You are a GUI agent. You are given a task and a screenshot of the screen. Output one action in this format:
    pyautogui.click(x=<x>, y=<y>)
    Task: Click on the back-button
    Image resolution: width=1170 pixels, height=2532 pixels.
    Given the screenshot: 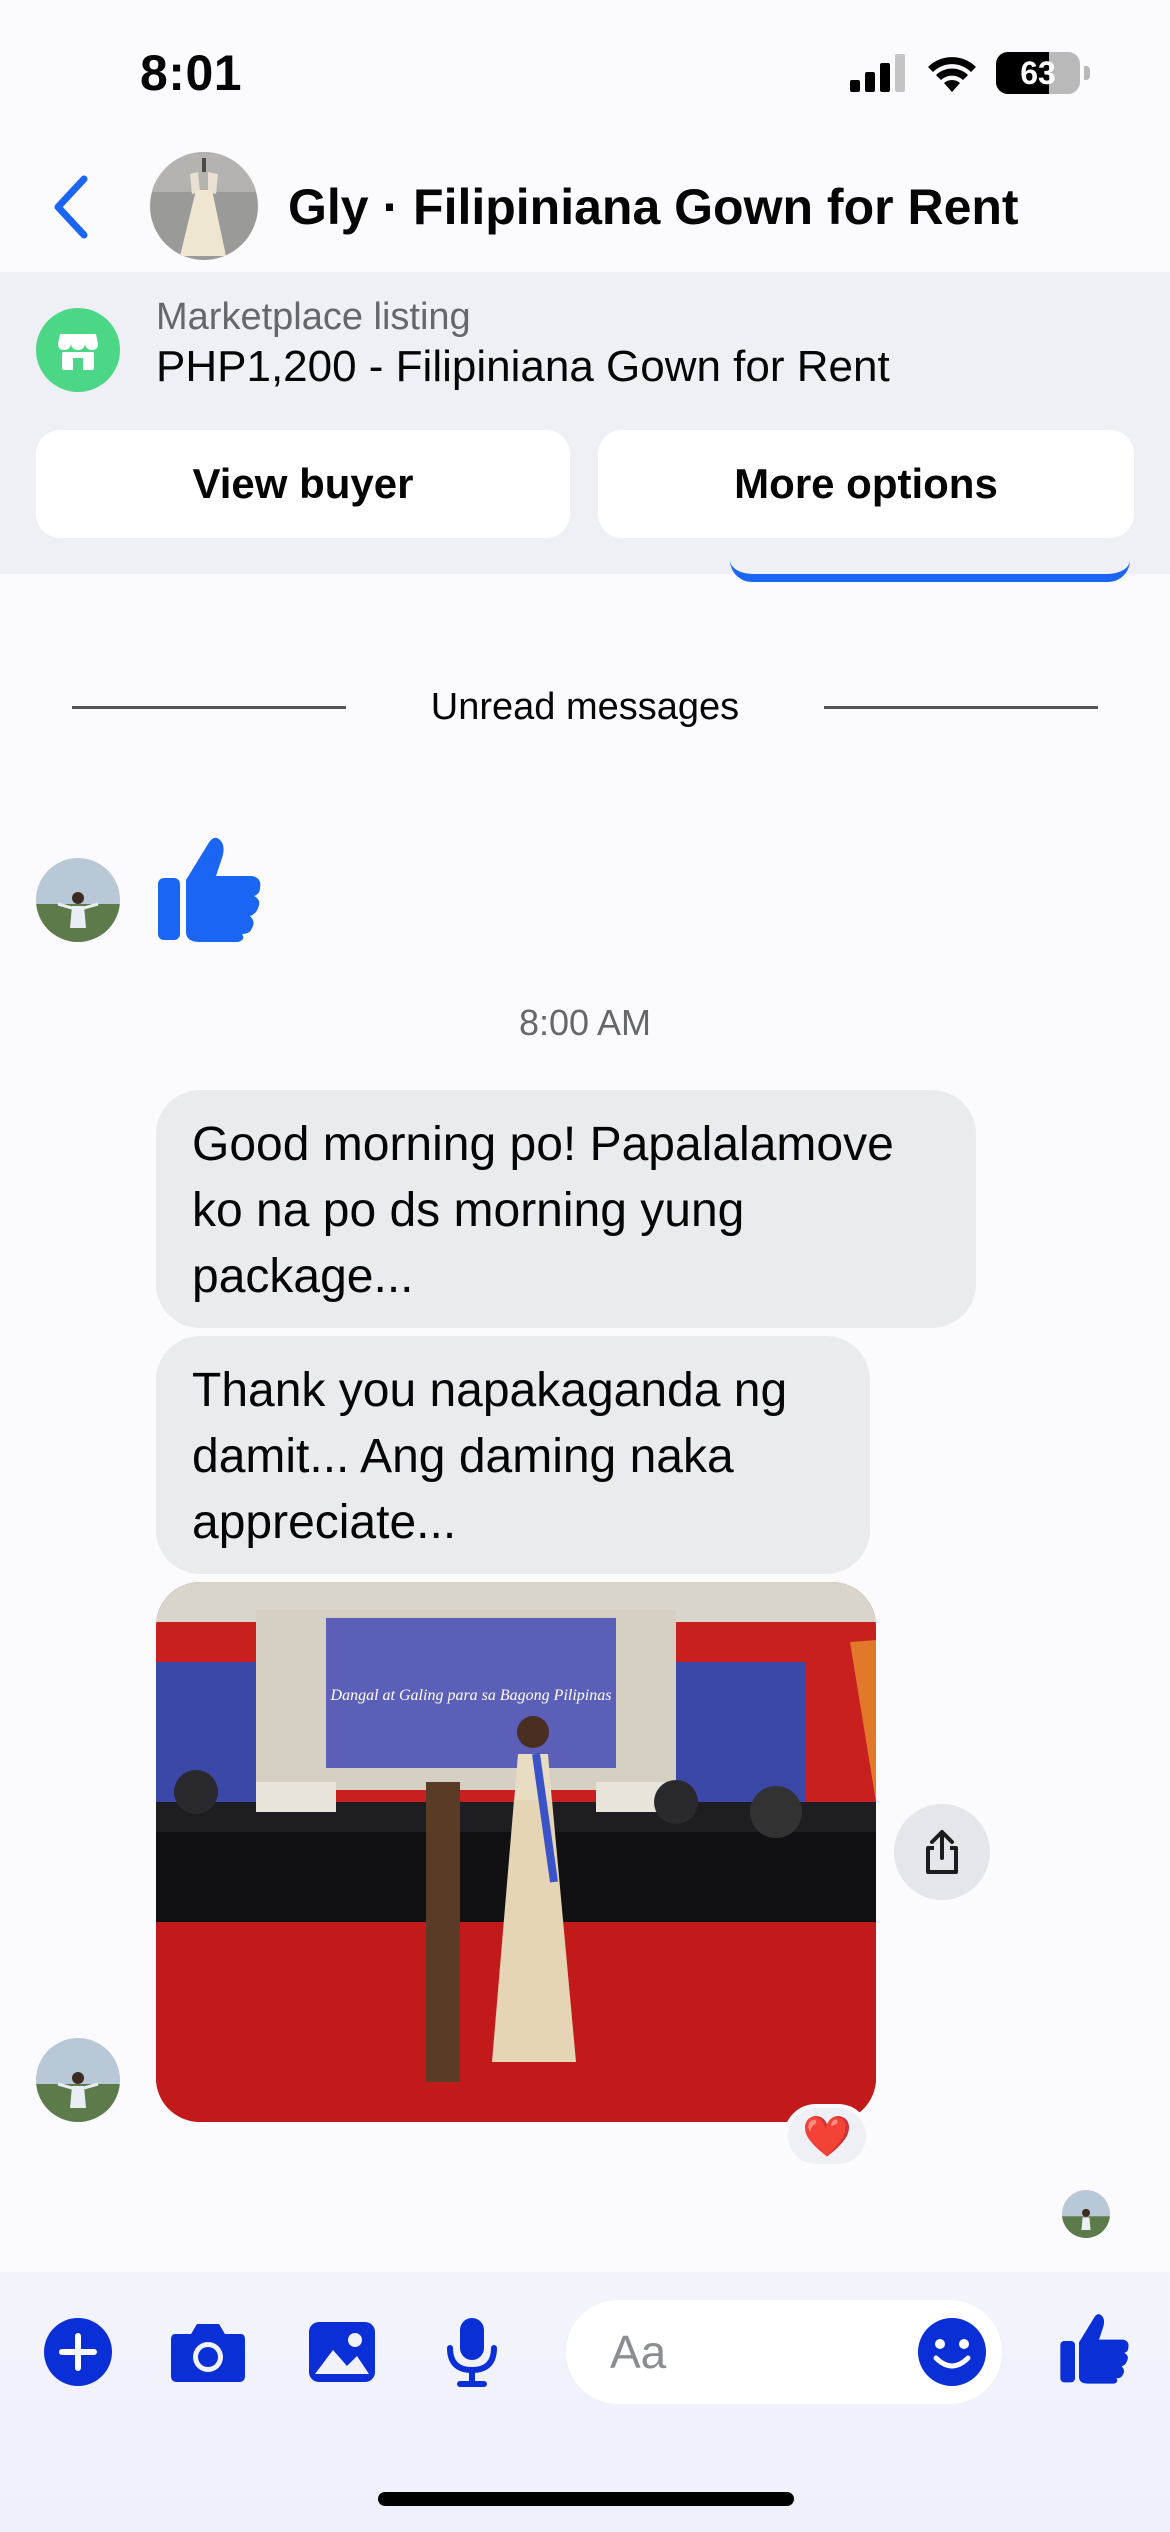 What is the action you would take?
    pyautogui.click(x=70, y=207)
    